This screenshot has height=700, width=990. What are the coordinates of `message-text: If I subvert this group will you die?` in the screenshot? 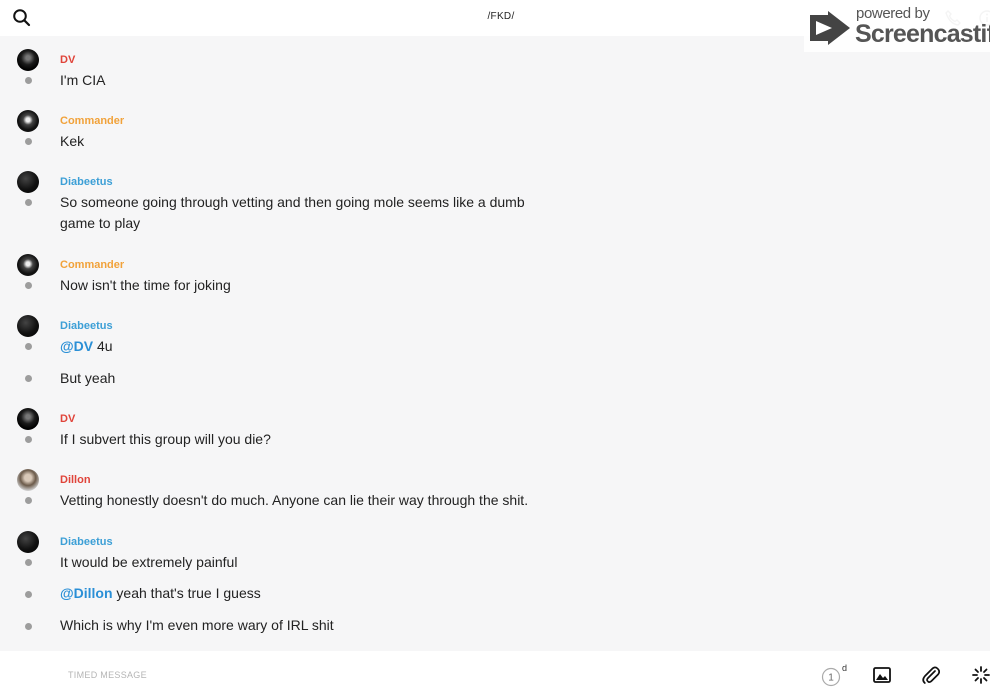 It's located at (165, 439).